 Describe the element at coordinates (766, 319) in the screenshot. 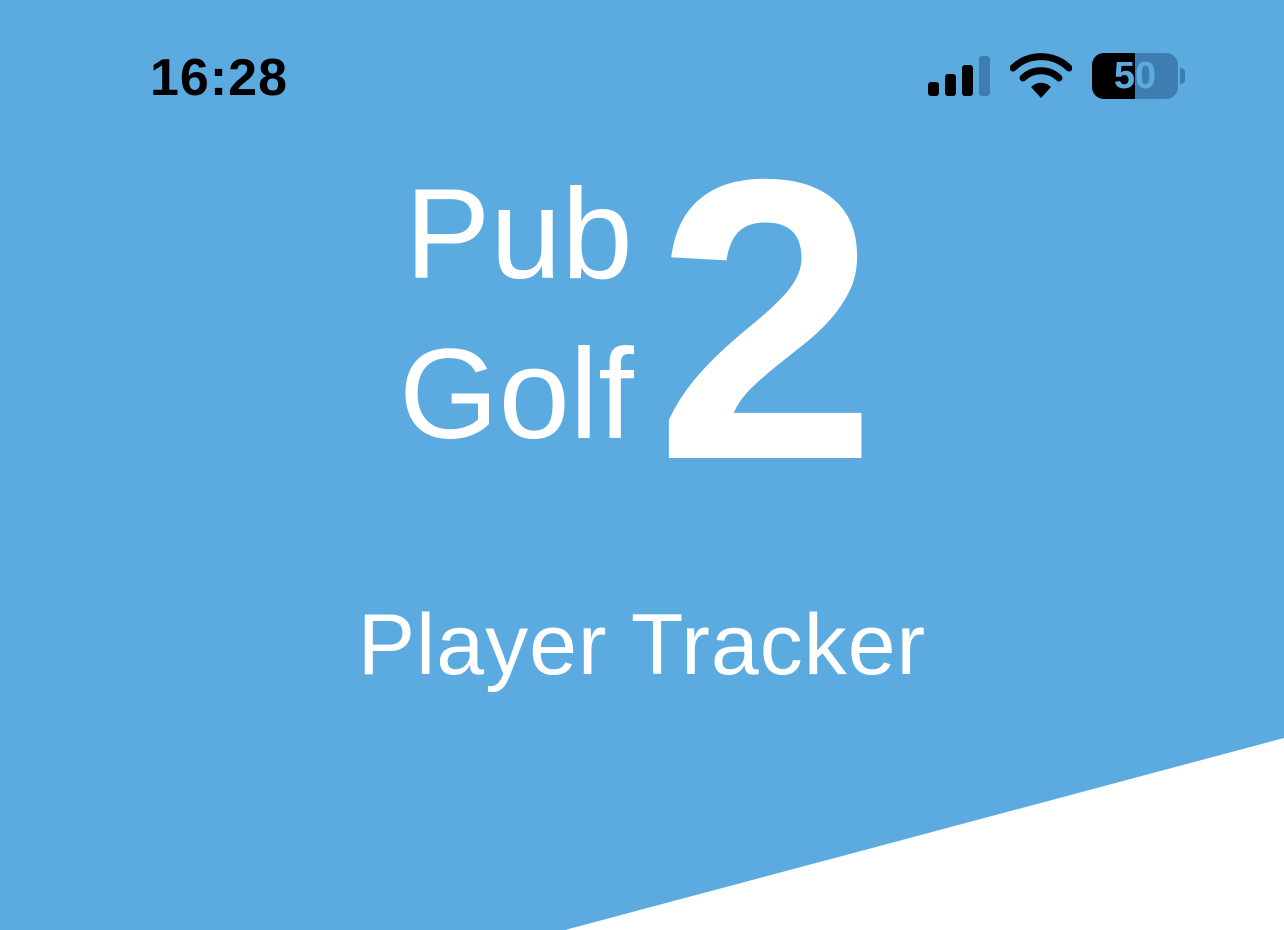

I see `logo-number: 2` at that location.